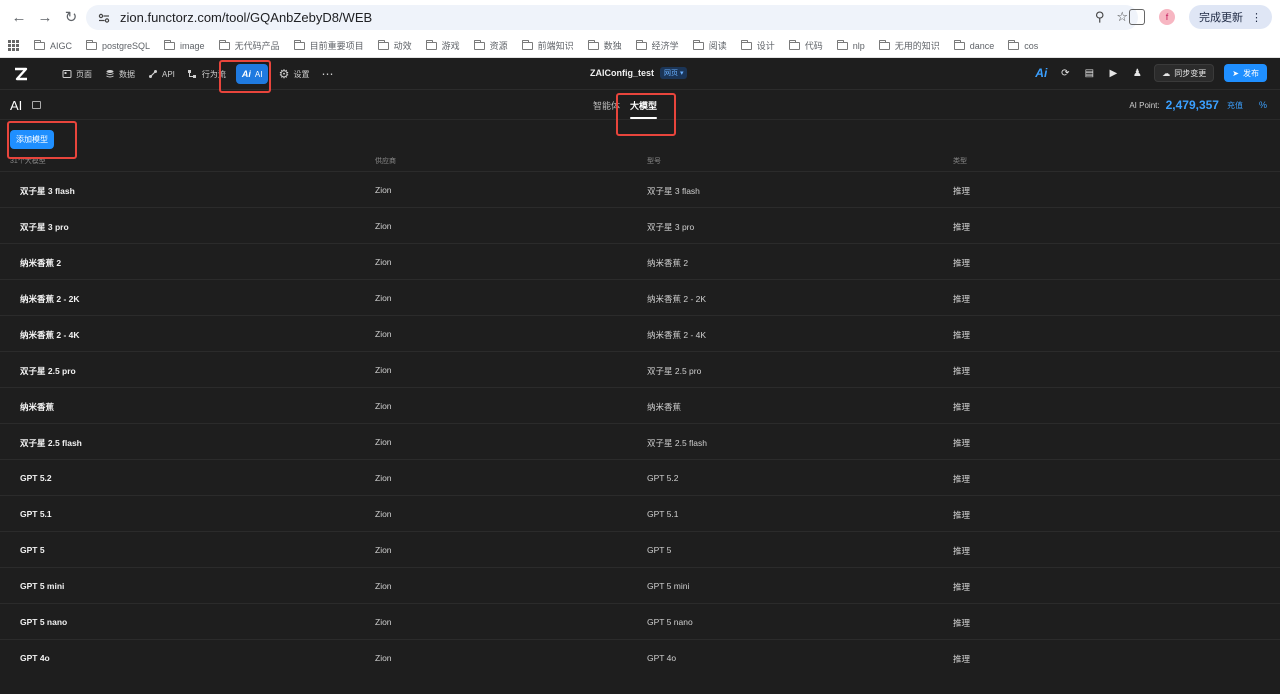  Describe the element at coordinates (640, 189) in the screenshot. I see `table-row: 双子星 3 flash Zion 双子星 3 flash 推理` at that location.